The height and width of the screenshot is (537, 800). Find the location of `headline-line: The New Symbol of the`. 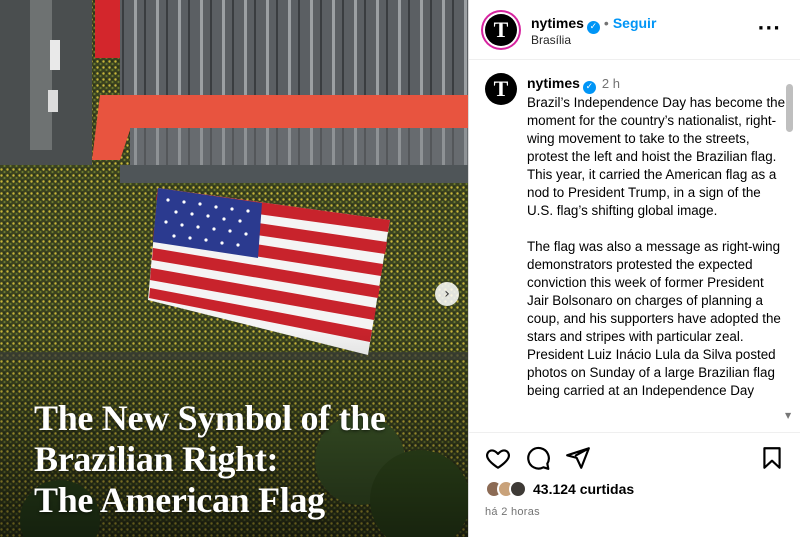

headline-line: The New Symbol of the is located at coordinates (210, 418).